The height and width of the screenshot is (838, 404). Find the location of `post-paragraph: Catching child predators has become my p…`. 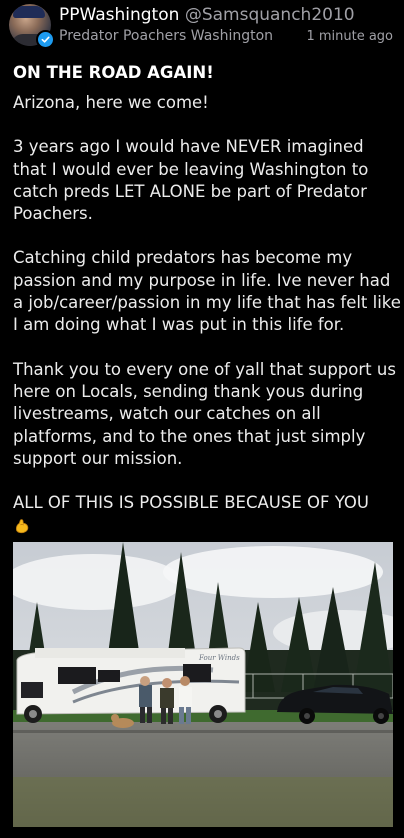

post-paragraph: Catching child predators has become my p… is located at coordinates (207, 291).